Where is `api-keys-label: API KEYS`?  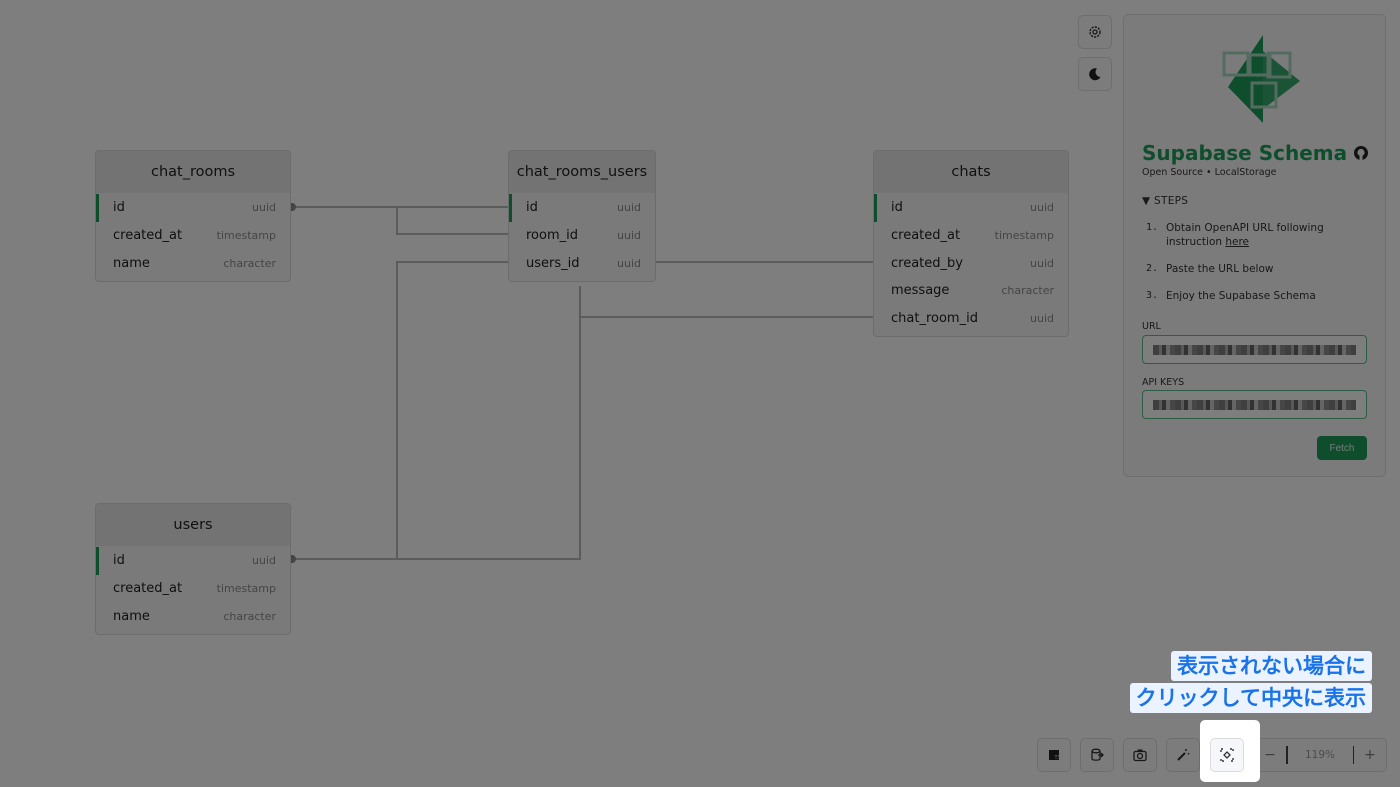 api-keys-label: API KEYS is located at coordinates (1163, 382).